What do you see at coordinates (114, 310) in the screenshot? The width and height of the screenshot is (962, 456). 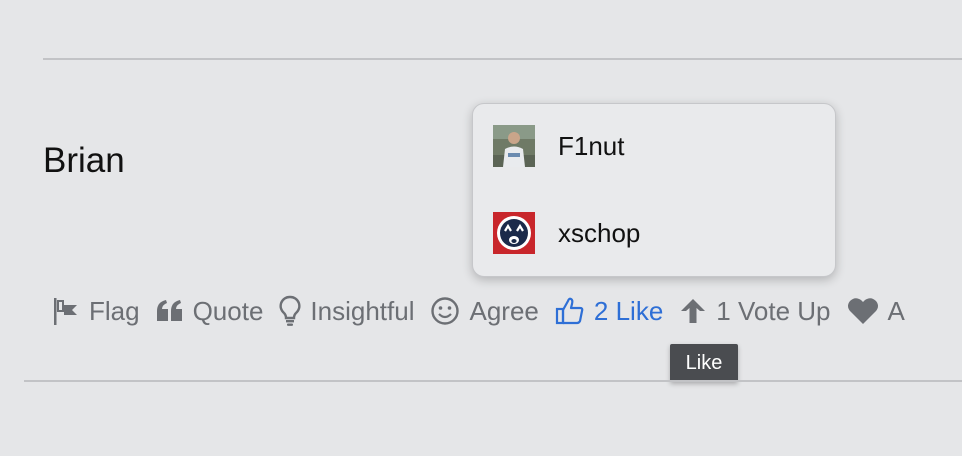 I see `flag-label: Flag` at bounding box center [114, 310].